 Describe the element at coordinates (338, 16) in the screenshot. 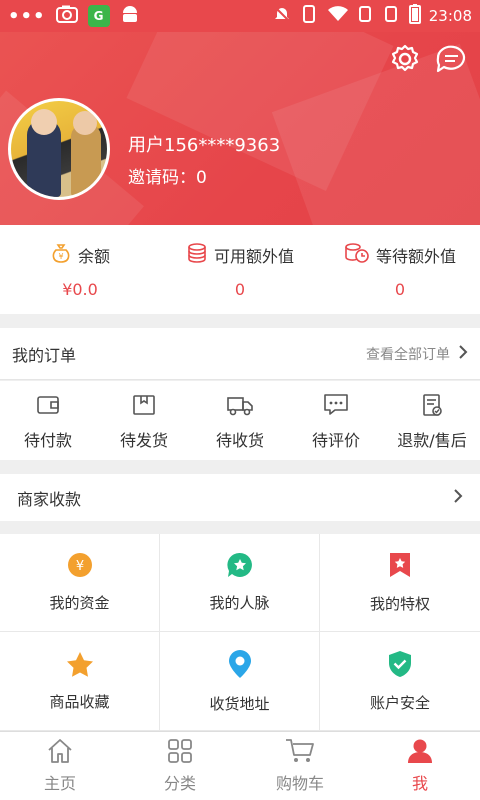

I see `wifi-icon` at that location.